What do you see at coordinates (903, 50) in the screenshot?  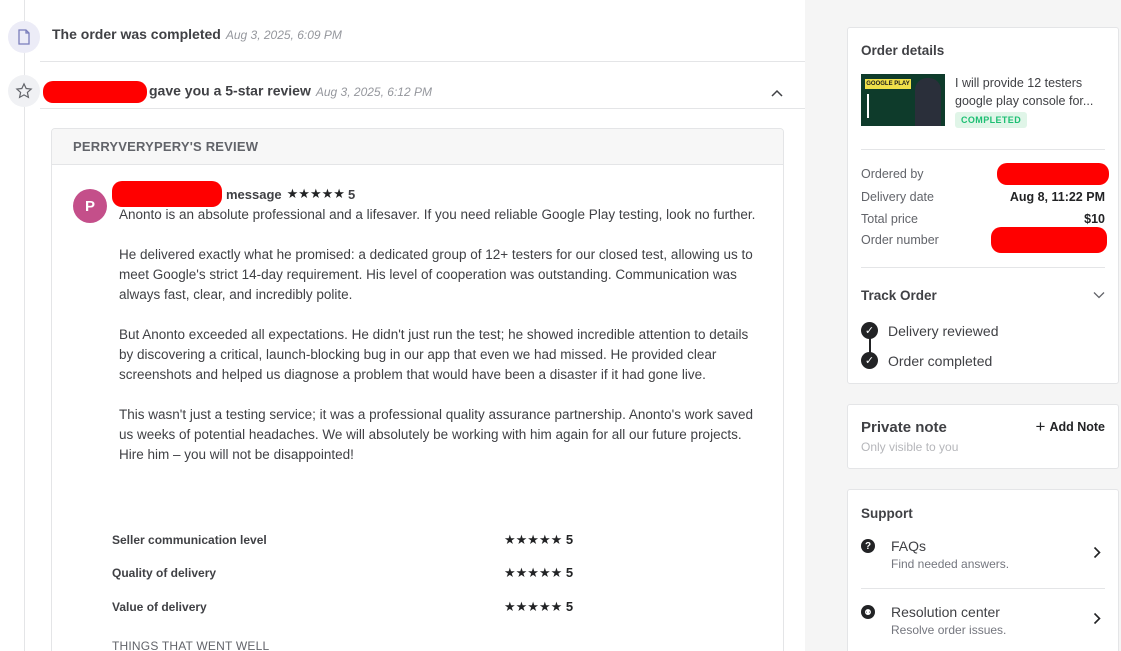 I see `order-details-title: Order details` at bounding box center [903, 50].